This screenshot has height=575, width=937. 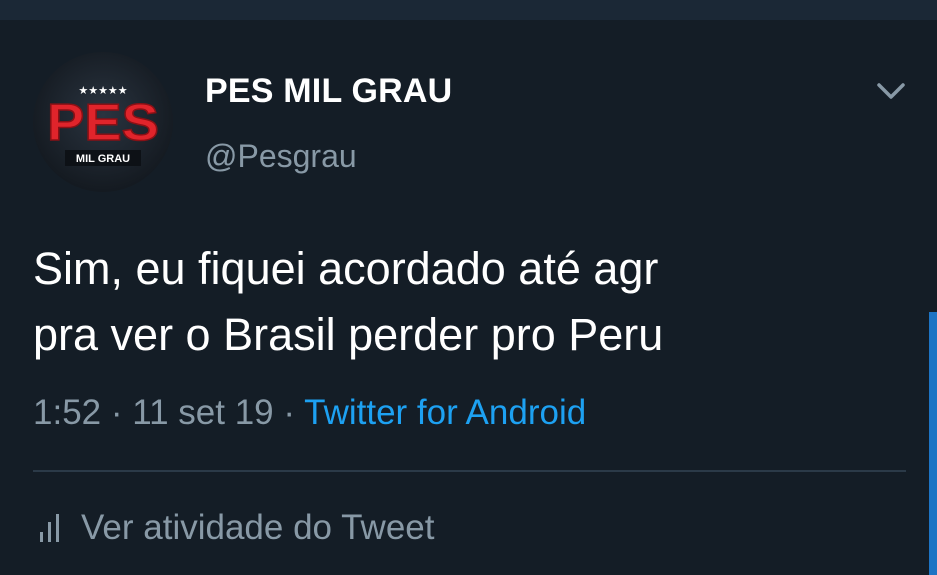 I want to click on avatar: ★★★★★ PES MIL GRAU, so click(x=103, y=122).